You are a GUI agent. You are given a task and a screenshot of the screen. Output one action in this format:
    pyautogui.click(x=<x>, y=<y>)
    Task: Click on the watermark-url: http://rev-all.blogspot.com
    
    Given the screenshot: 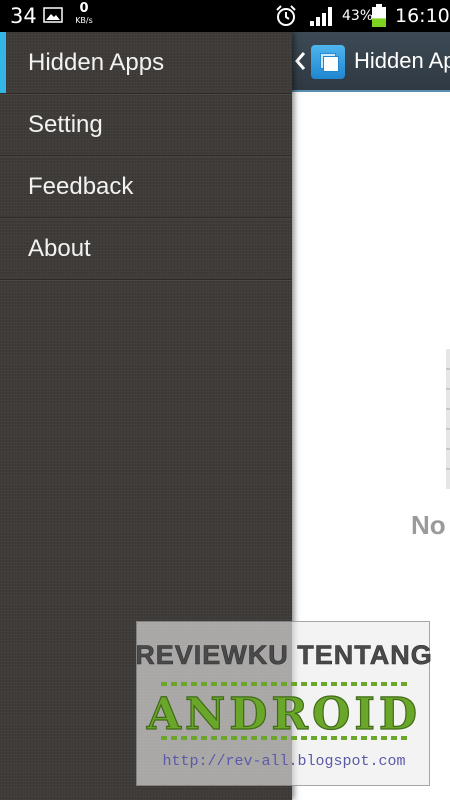 What is the action you would take?
    pyautogui.click(x=283, y=761)
    